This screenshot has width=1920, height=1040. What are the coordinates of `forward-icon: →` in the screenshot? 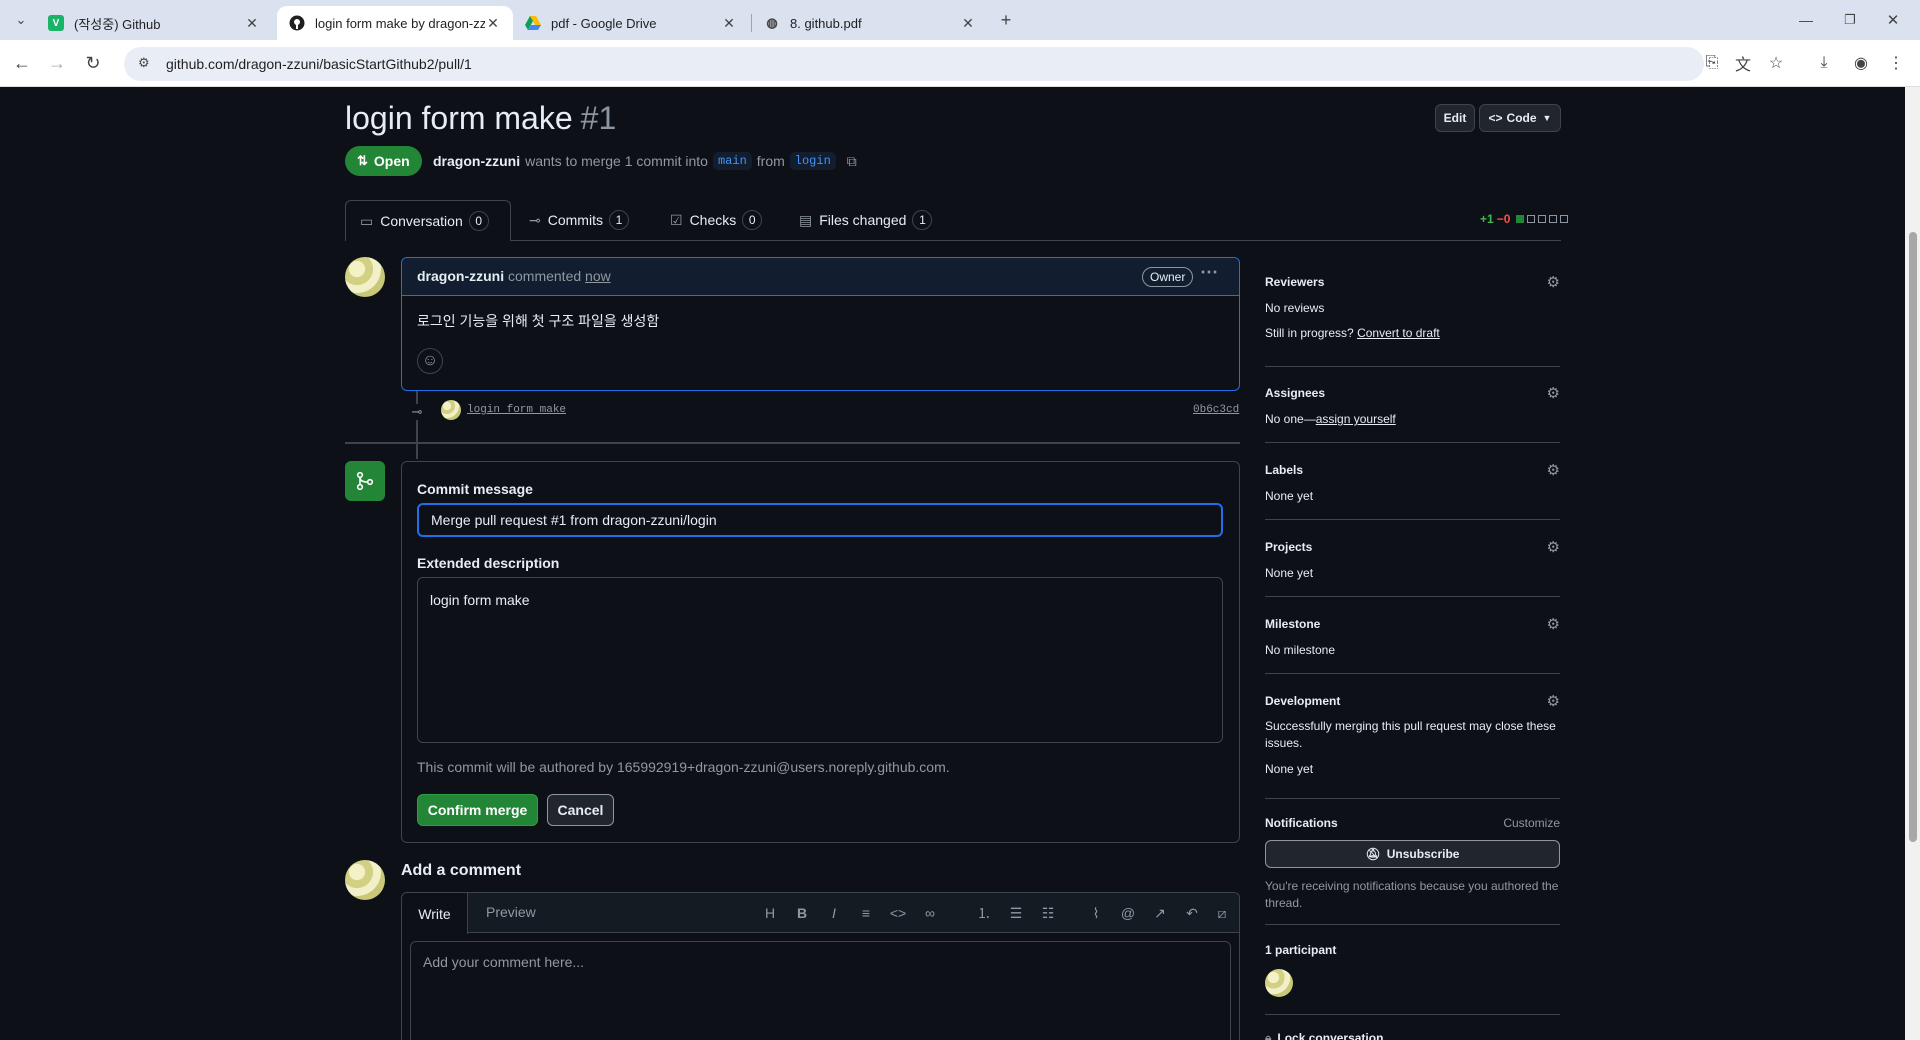 It's located at (57, 63).